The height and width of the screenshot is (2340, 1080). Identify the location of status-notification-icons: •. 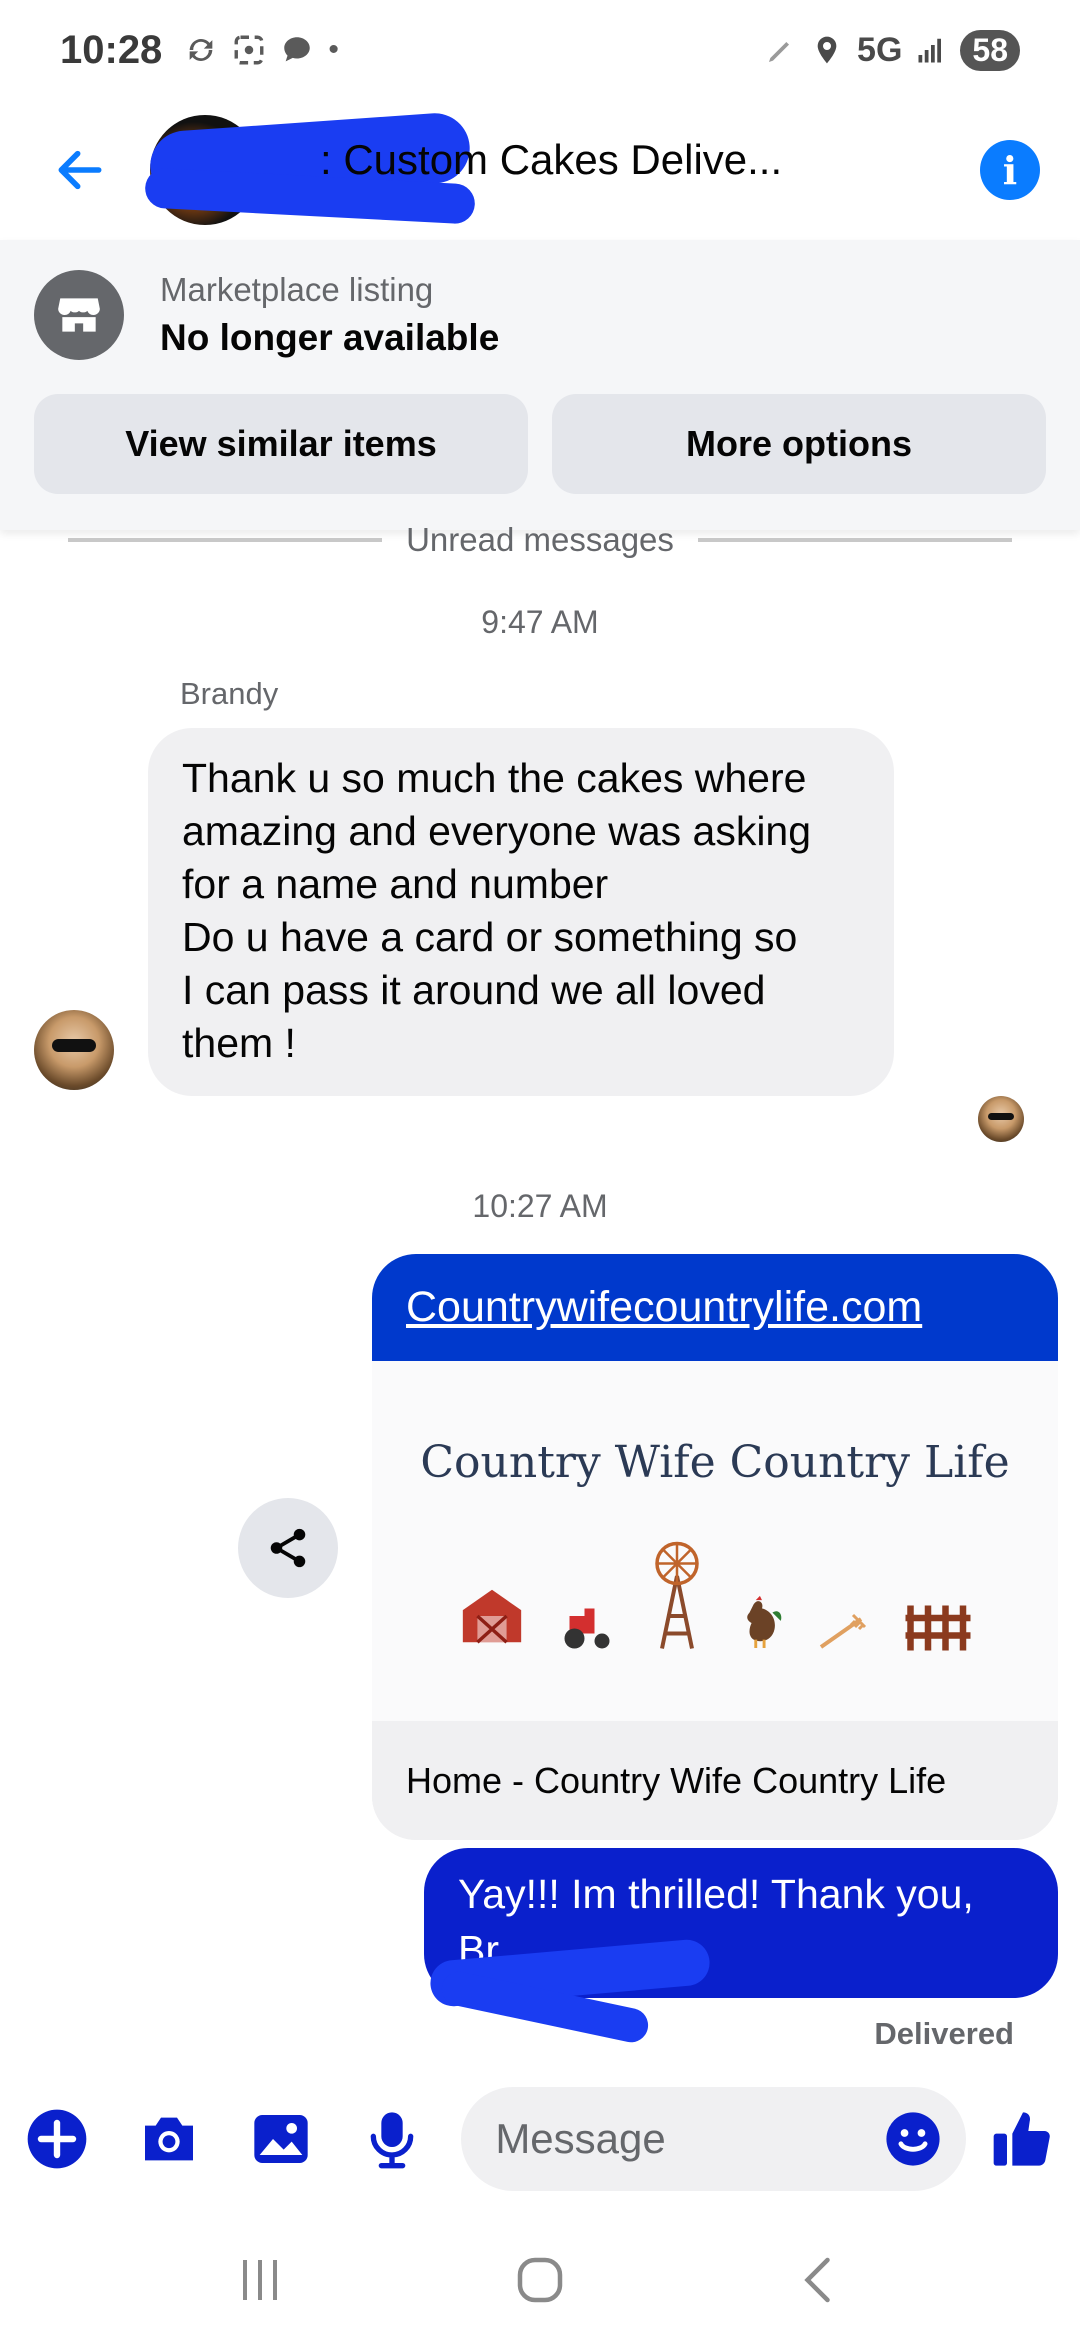
(261, 50).